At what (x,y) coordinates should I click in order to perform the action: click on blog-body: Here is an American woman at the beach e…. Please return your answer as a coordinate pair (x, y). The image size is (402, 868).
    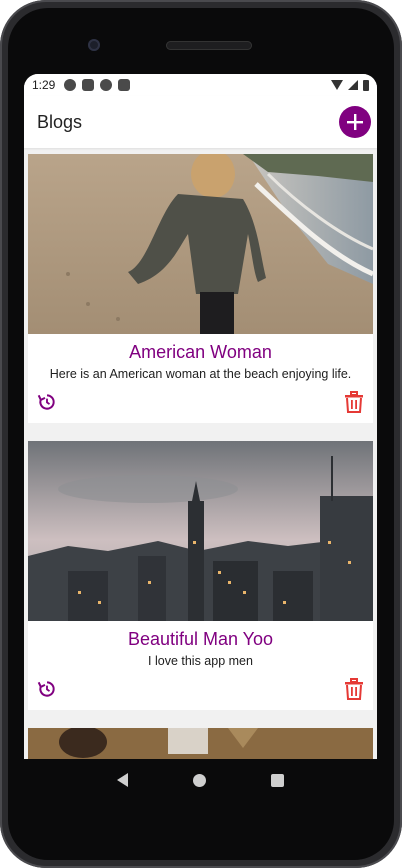
    Looking at the image, I should click on (200, 374).